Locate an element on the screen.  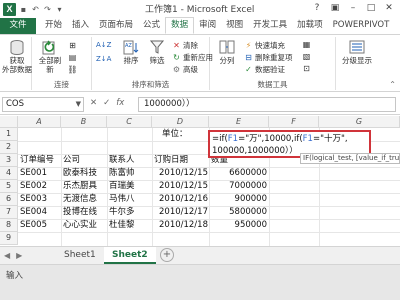
column-header-c: C is located at coordinates (129, 122).